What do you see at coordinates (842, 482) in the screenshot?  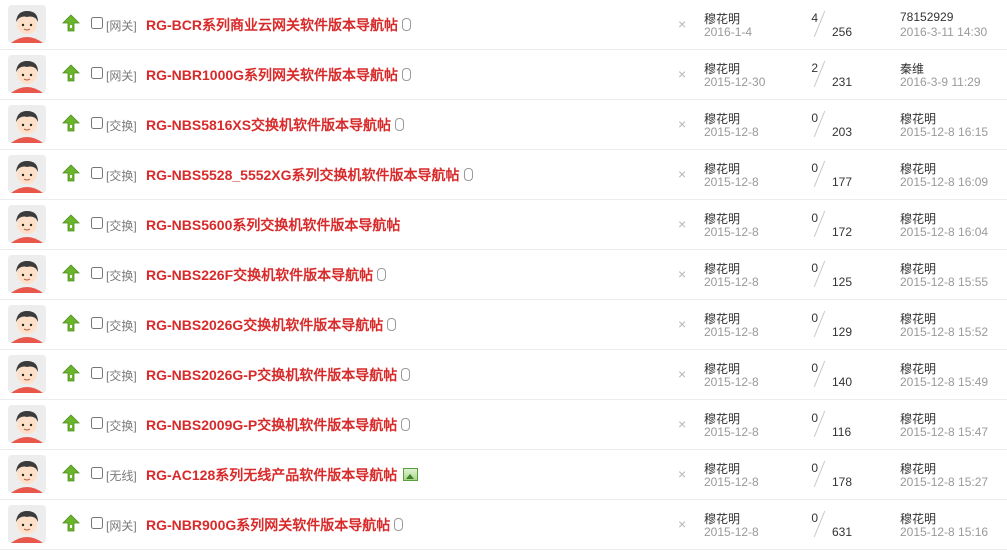 I see `view-count: 178` at bounding box center [842, 482].